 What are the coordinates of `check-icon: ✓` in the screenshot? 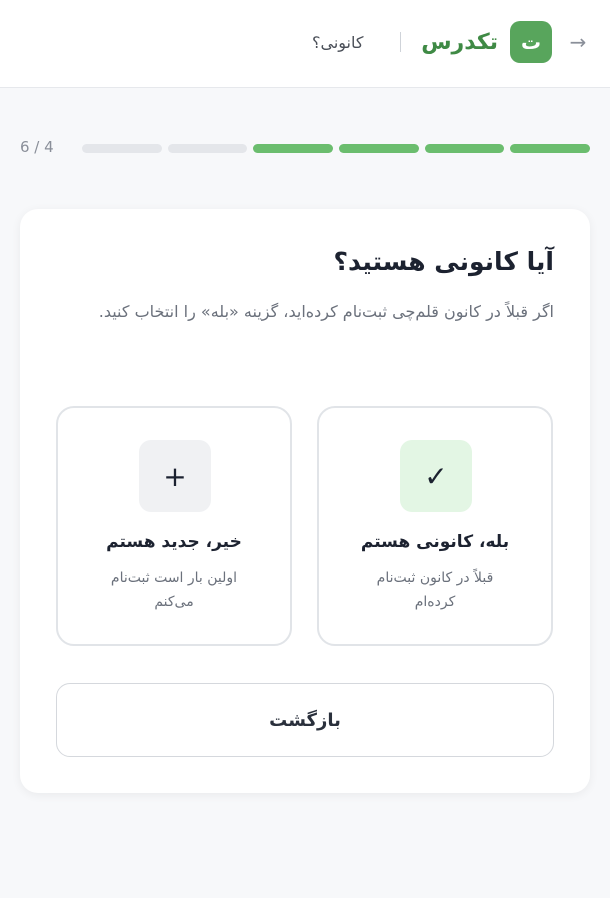 It's located at (436, 476).